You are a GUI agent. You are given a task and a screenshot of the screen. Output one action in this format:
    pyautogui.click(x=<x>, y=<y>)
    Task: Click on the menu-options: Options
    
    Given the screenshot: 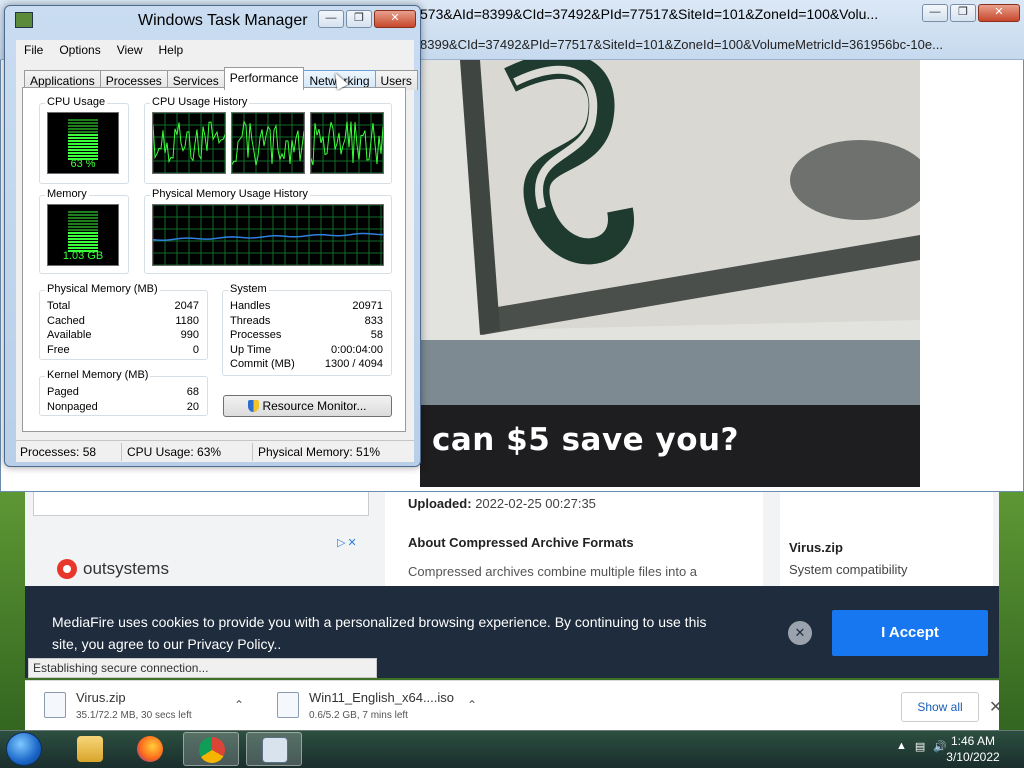 What is the action you would take?
    pyautogui.click(x=79, y=51)
    